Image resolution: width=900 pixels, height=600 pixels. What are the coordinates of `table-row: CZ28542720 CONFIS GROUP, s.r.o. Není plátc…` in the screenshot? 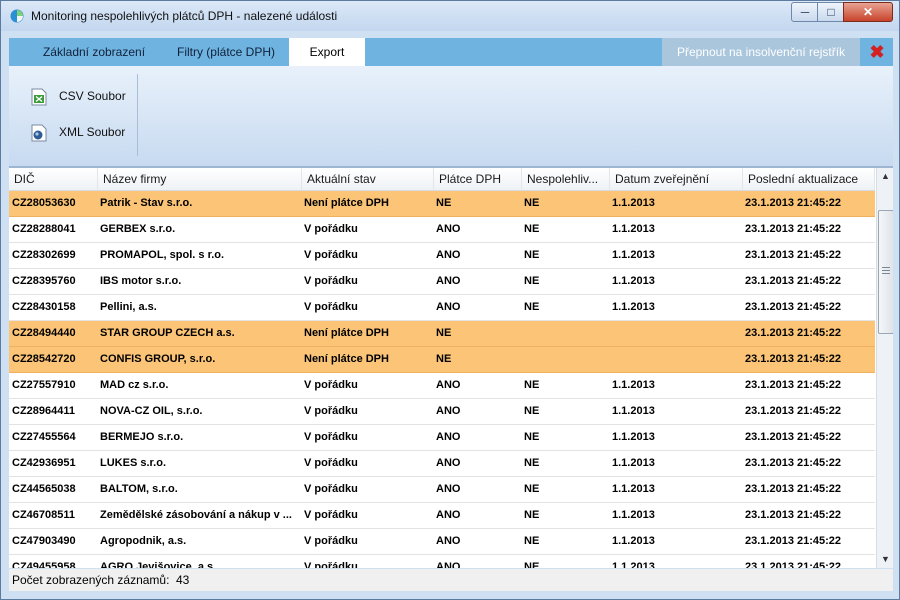 It's located at (442, 360).